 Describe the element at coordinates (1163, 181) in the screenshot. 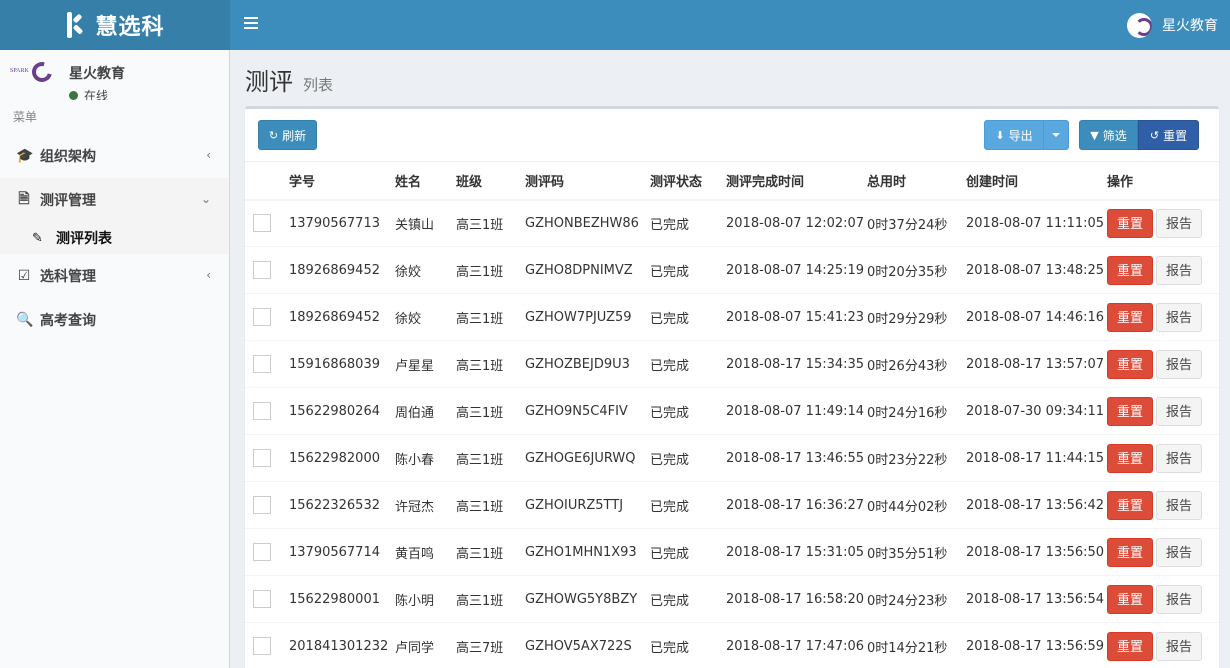

I see `column-header: 操作` at that location.